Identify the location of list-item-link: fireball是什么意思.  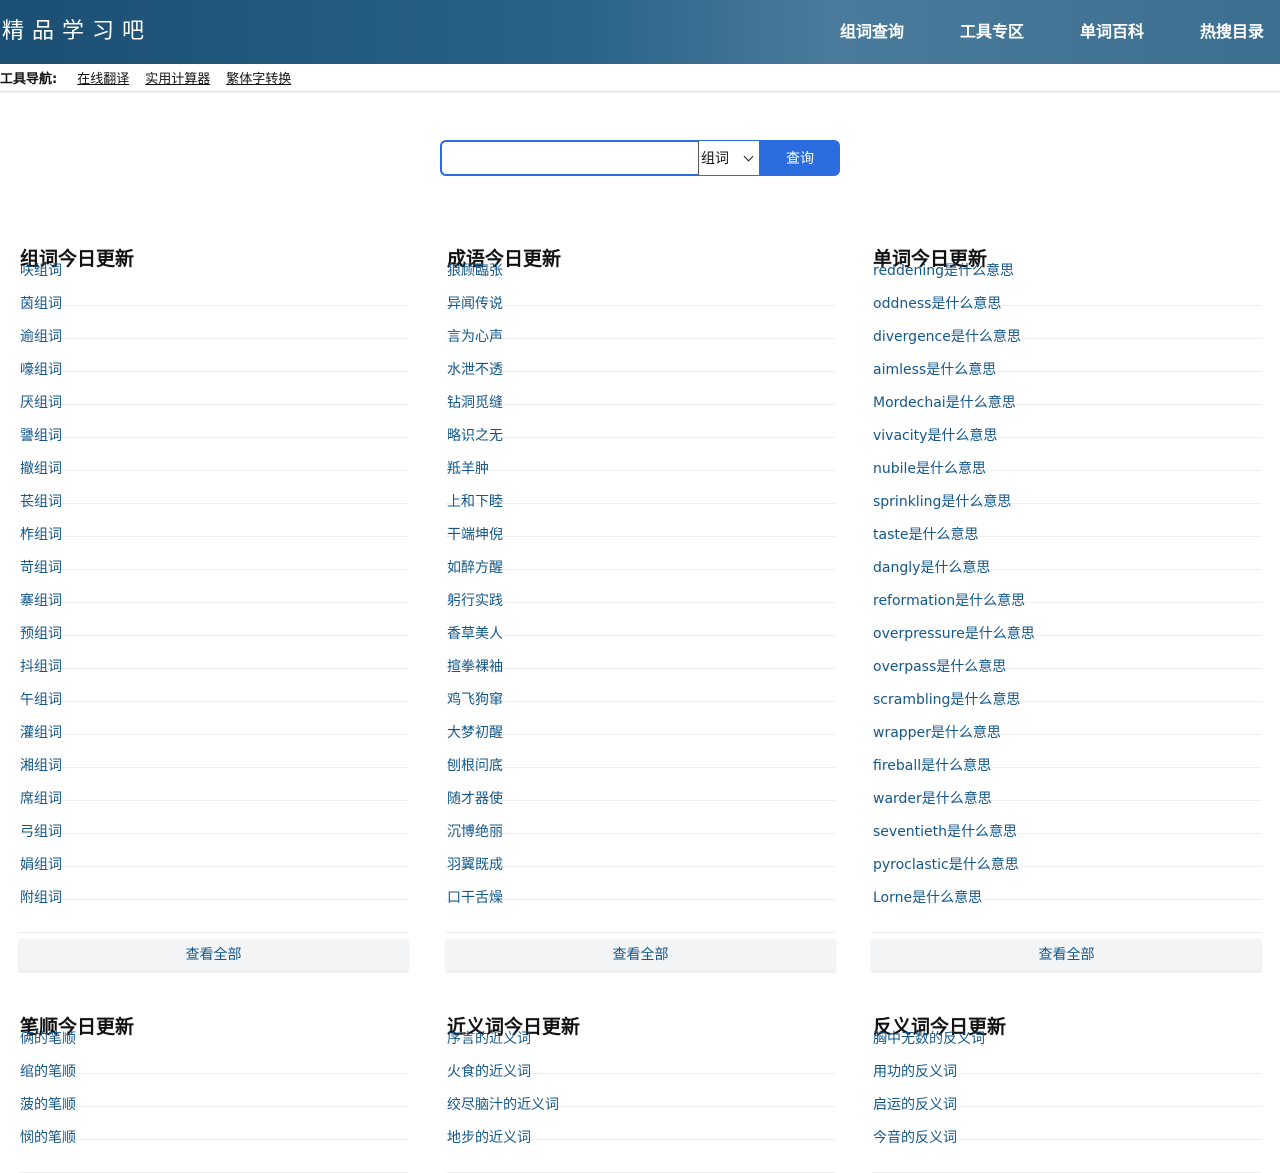
(932, 766).